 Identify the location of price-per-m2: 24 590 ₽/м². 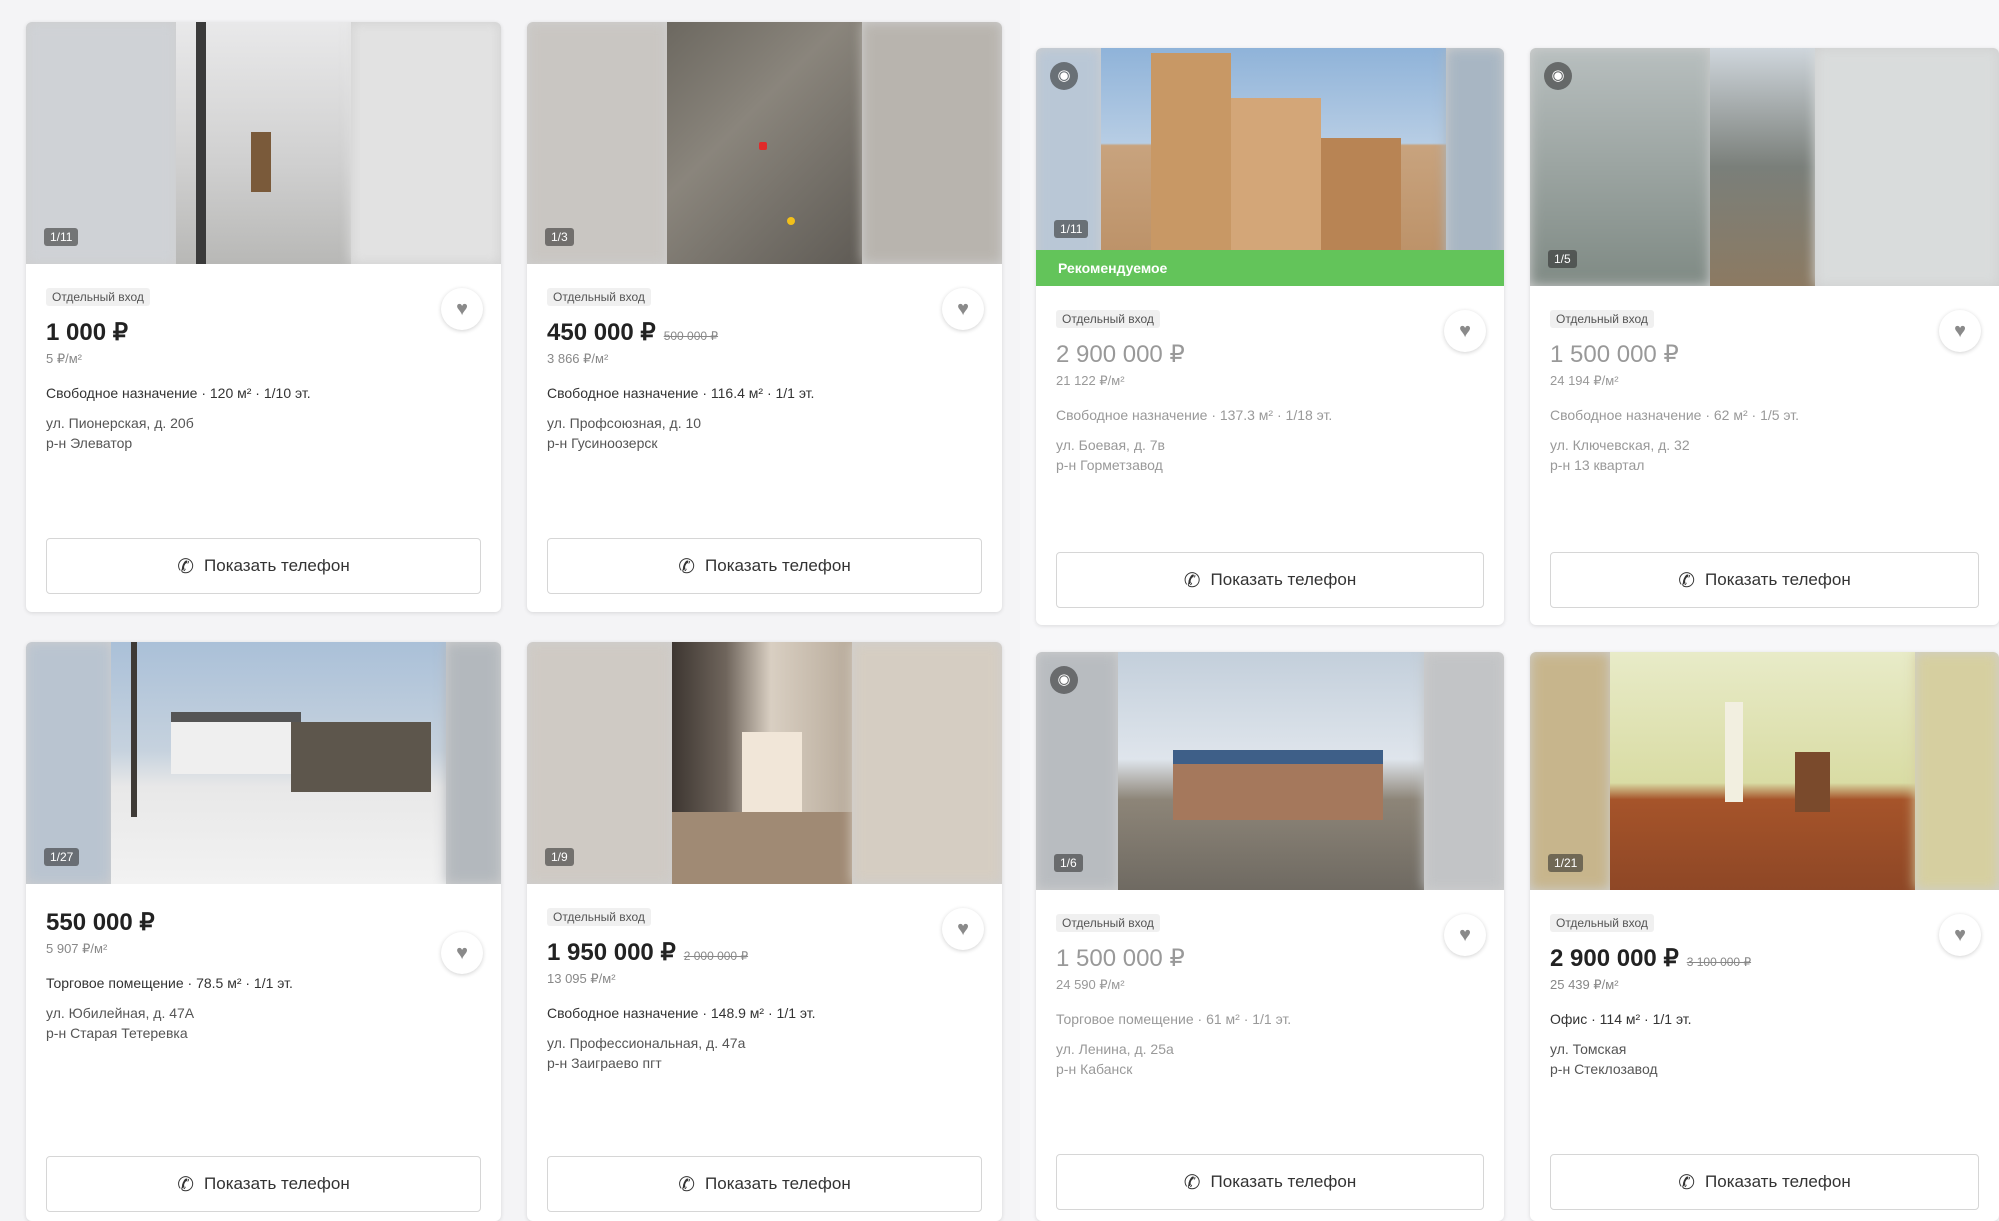
(1090, 984).